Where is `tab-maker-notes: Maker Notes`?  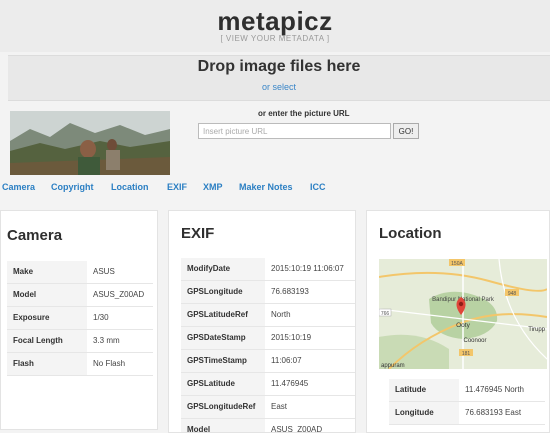
tab-maker-notes: Maker Notes is located at coordinates (266, 187).